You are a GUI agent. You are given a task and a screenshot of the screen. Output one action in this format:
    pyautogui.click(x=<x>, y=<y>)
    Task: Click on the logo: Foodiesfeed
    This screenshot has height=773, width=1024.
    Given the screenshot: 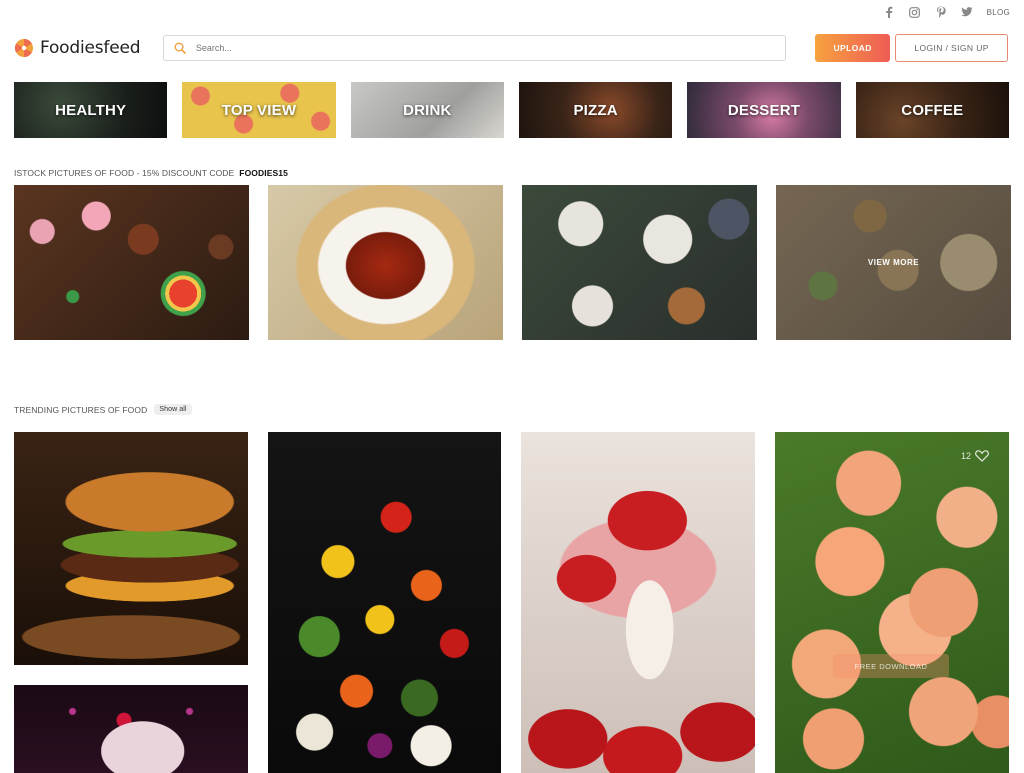 What is the action you would take?
    pyautogui.click(x=88, y=48)
    